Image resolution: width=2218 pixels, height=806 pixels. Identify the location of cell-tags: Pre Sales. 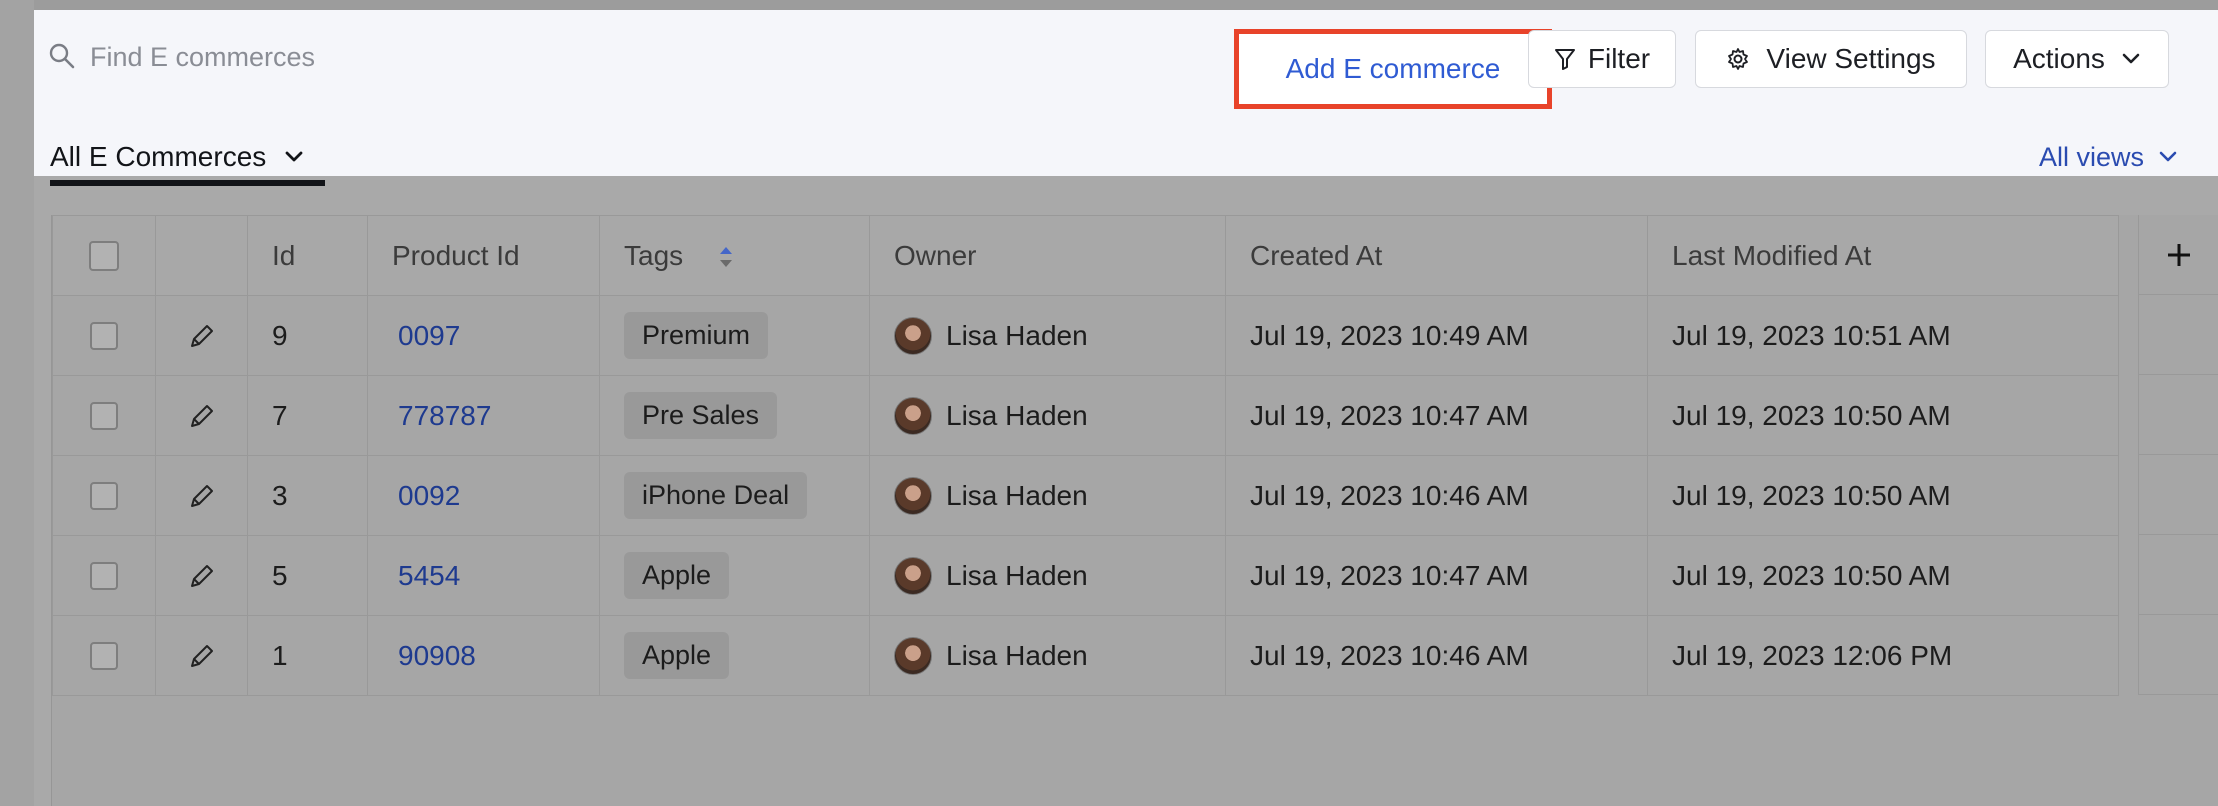
(734, 415).